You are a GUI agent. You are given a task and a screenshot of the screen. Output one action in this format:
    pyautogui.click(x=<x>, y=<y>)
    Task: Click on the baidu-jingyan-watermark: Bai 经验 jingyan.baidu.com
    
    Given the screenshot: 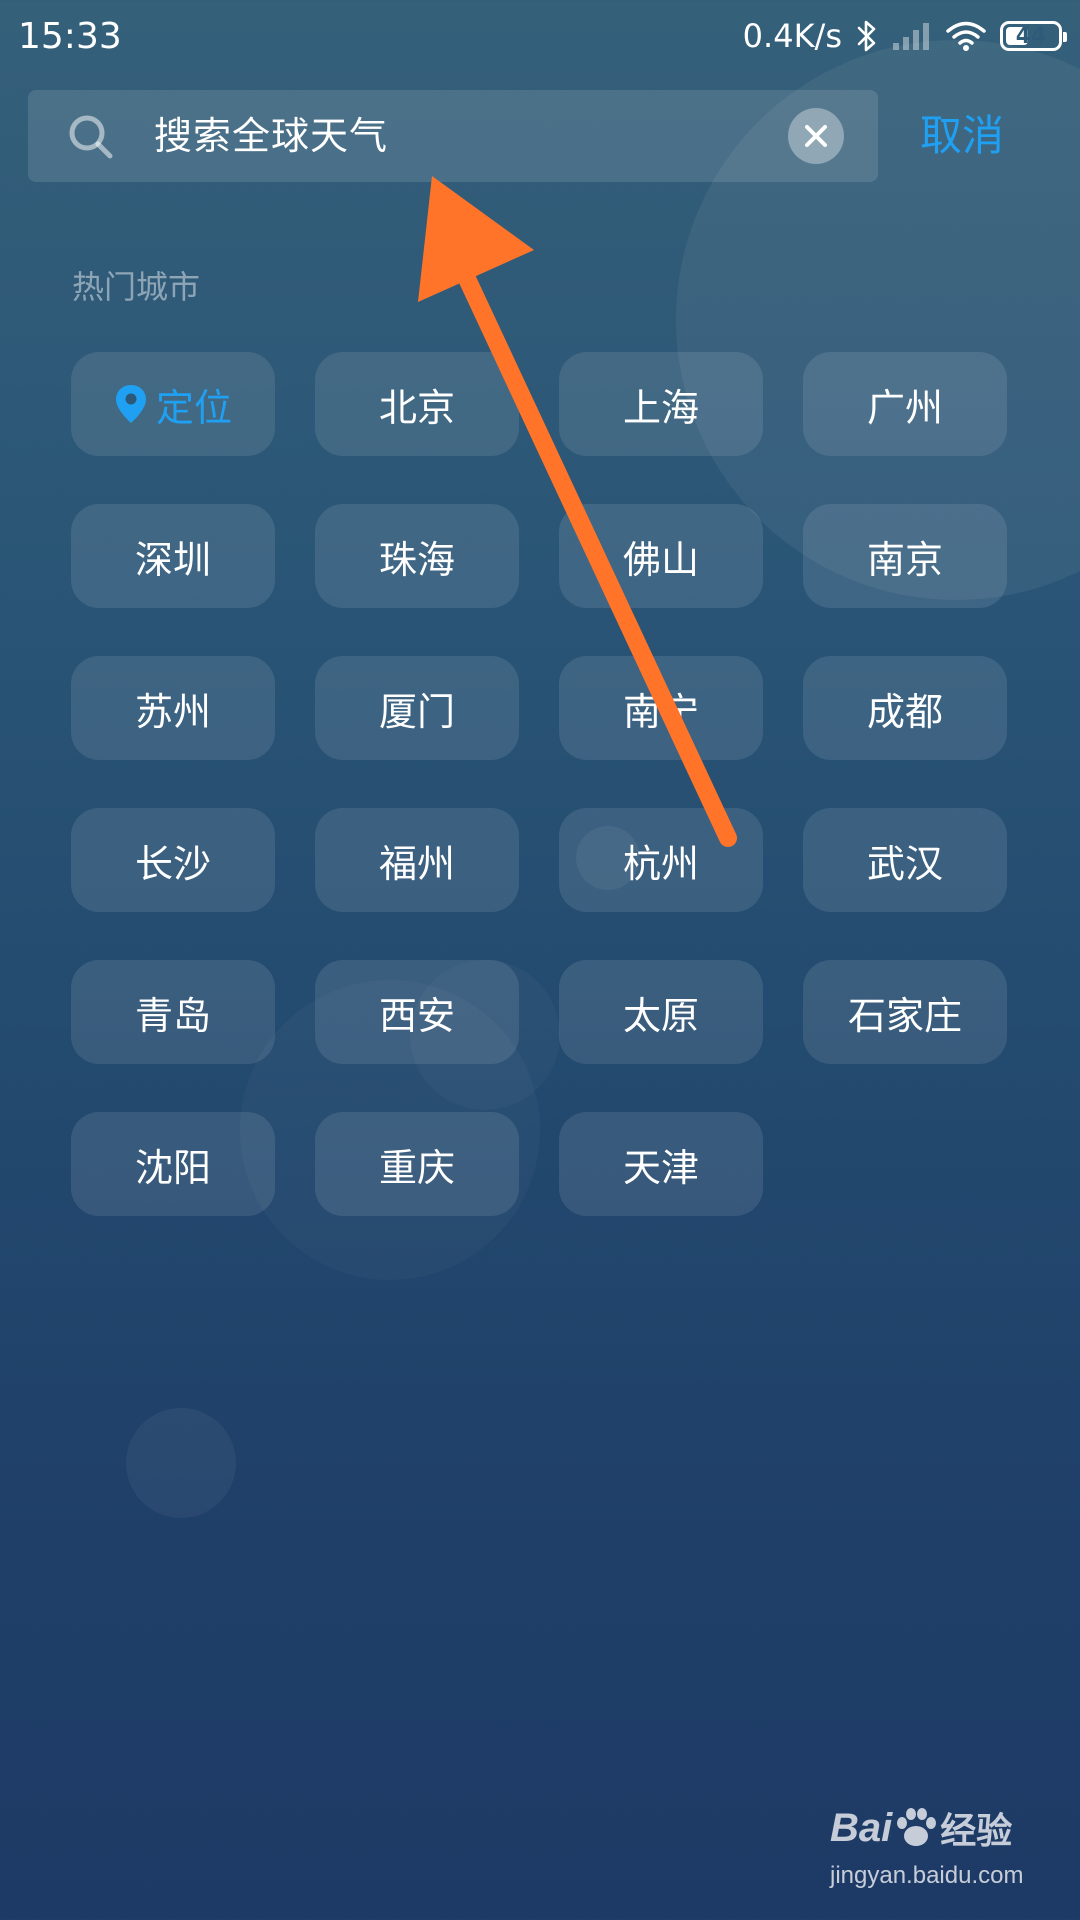 What is the action you would take?
    pyautogui.click(x=946, y=1850)
    